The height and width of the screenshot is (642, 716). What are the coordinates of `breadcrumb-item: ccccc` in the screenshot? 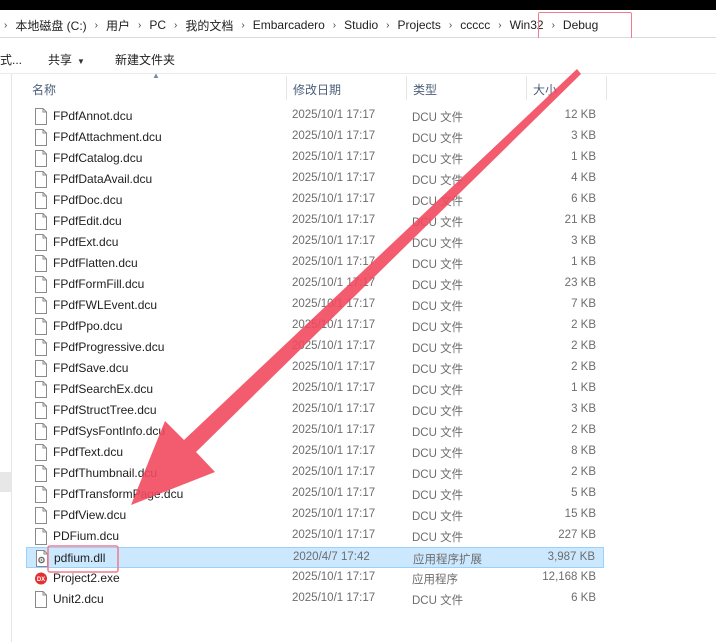 It's located at (475, 25).